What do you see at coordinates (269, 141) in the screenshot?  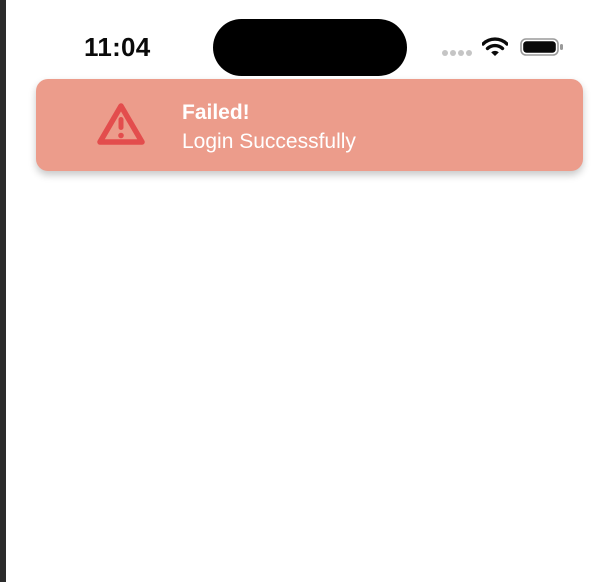 I see `toast-message: Login Successfully` at bounding box center [269, 141].